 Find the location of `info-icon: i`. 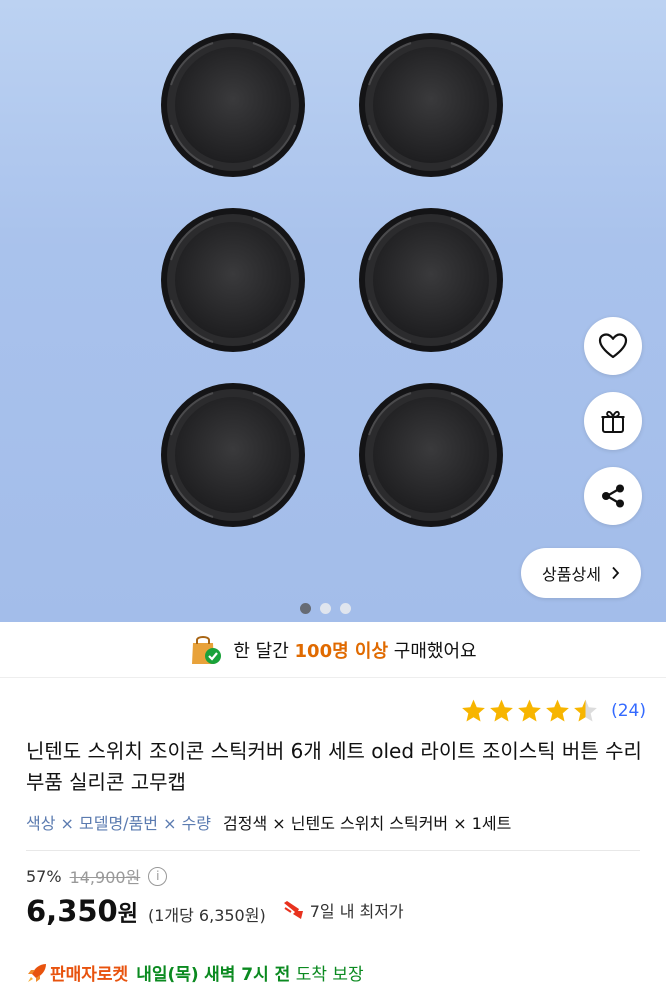

info-icon: i is located at coordinates (158, 876).